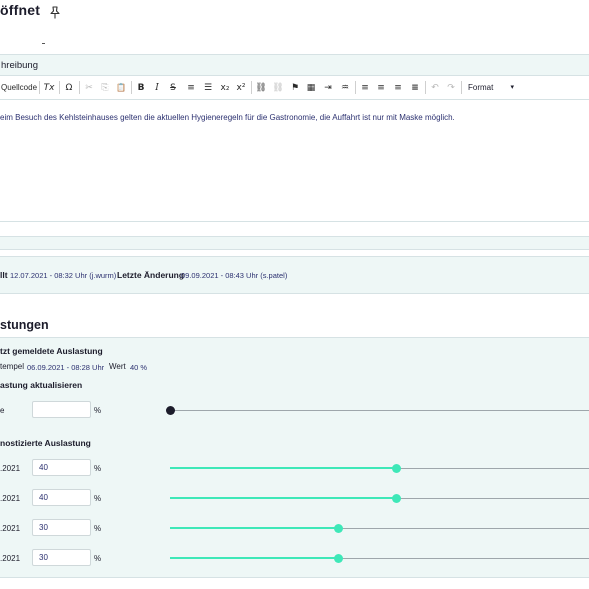 The image size is (589, 589). What do you see at coordinates (294, 243) in the screenshot?
I see `editor-status-bar` at bounding box center [294, 243].